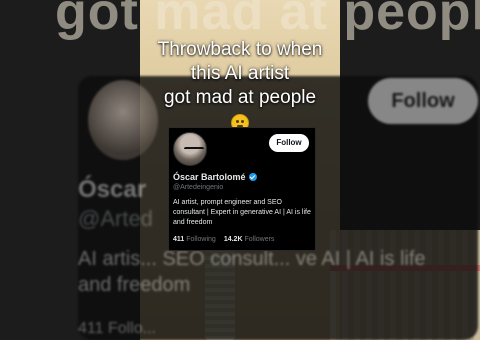 The width and height of the screenshot is (480, 340). Describe the element at coordinates (259, 239) in the screenshot. I see `followers-label: Followers` at that location.